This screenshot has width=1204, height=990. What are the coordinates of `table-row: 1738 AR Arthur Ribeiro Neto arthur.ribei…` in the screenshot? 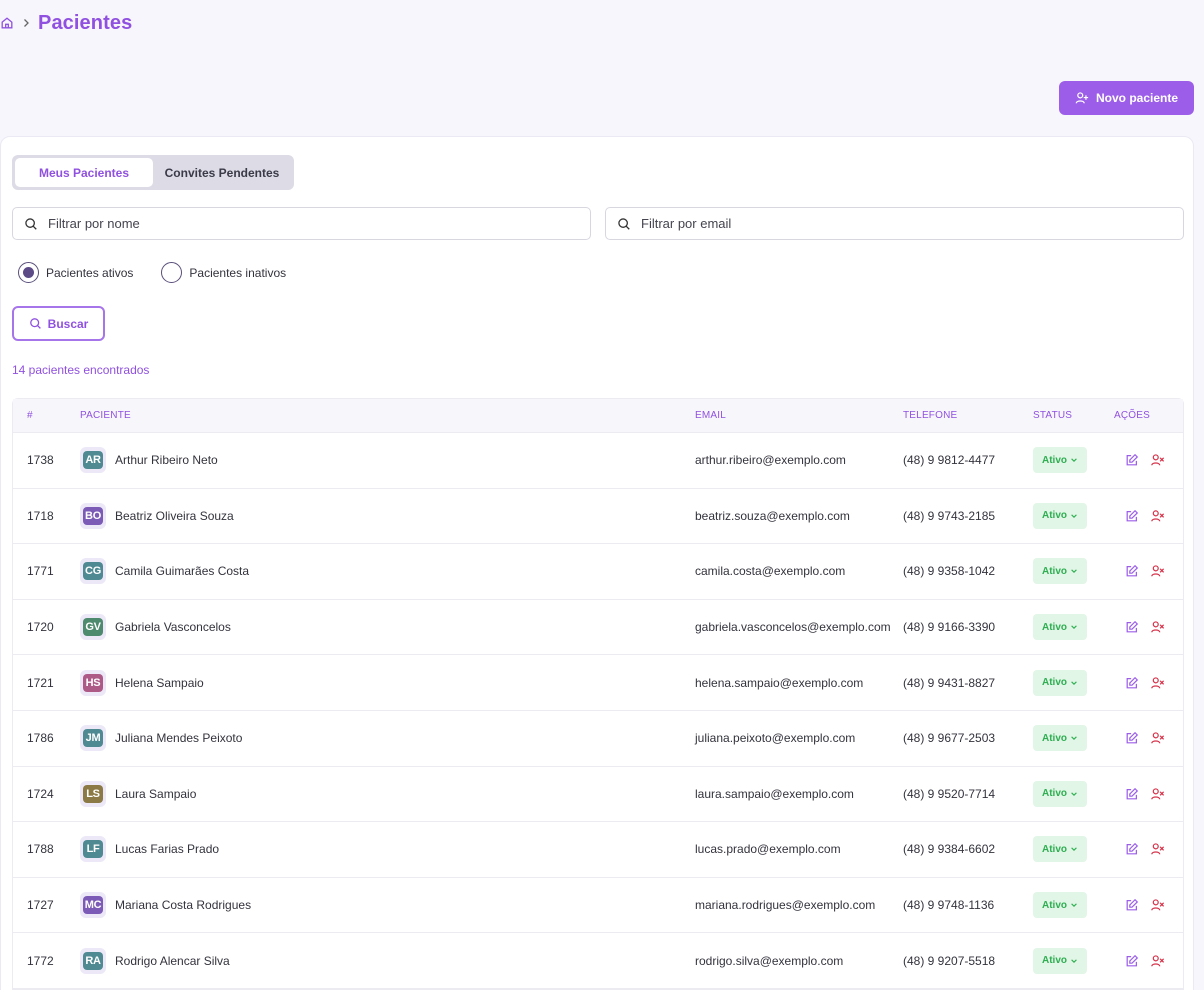 It's located at (598, 461).